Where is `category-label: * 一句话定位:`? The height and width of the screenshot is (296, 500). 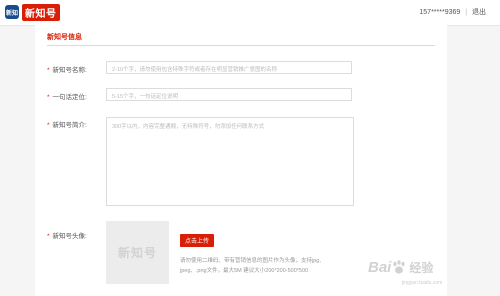 category-label: * 一句话定位: is located at coordinates (67, 96).